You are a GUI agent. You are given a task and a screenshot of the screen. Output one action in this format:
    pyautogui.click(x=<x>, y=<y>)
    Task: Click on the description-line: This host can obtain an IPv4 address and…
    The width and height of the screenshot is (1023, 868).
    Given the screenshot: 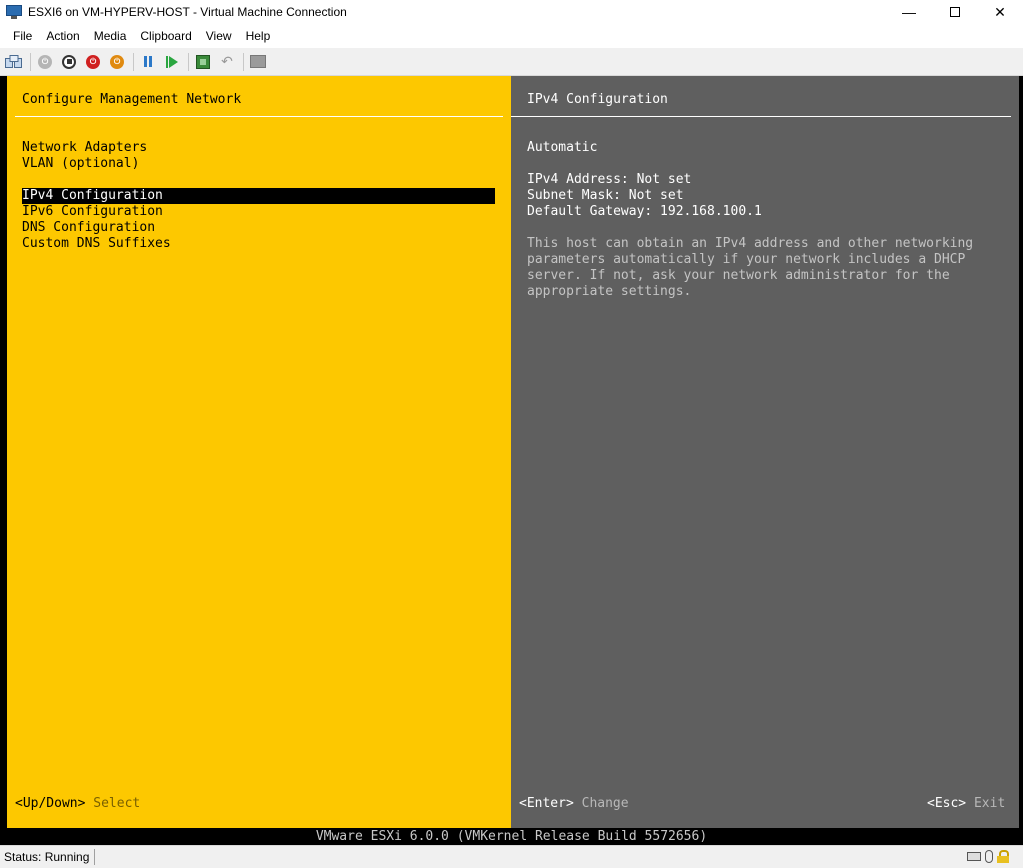 What is the action you would take?
    pyautogui.click(x=750, y=243)
    